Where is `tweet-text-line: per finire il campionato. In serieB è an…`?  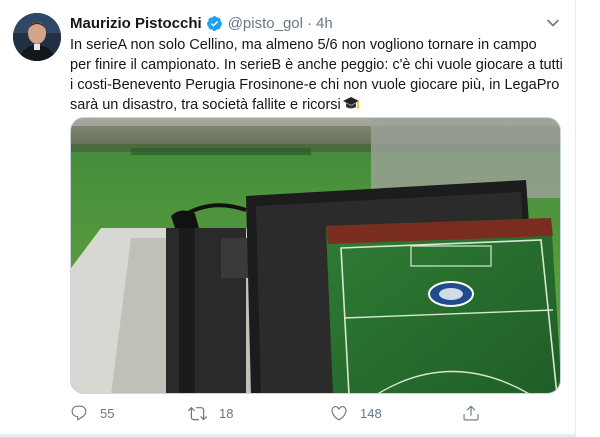
tweet-text-line: per finire il campionato. In serieB è an… is located at coordinates (316, 65).